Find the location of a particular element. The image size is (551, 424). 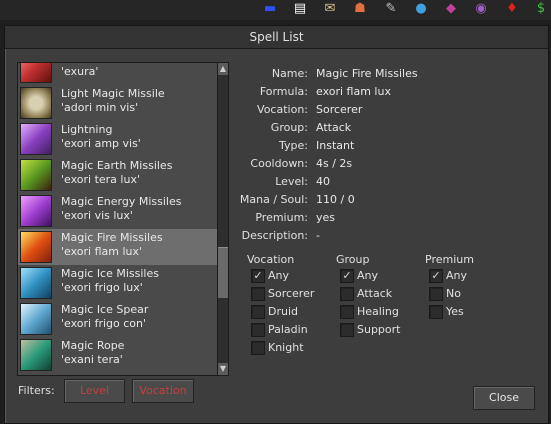

group-healing-label: Healing is located at coordinates (378, 311).